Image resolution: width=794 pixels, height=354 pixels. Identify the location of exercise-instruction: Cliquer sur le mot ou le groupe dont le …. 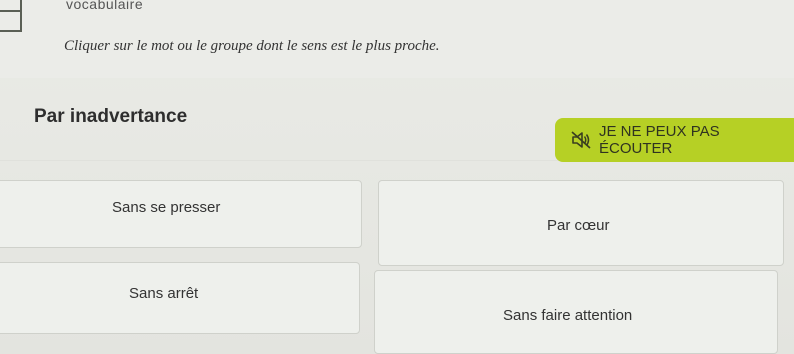
(252, 46).